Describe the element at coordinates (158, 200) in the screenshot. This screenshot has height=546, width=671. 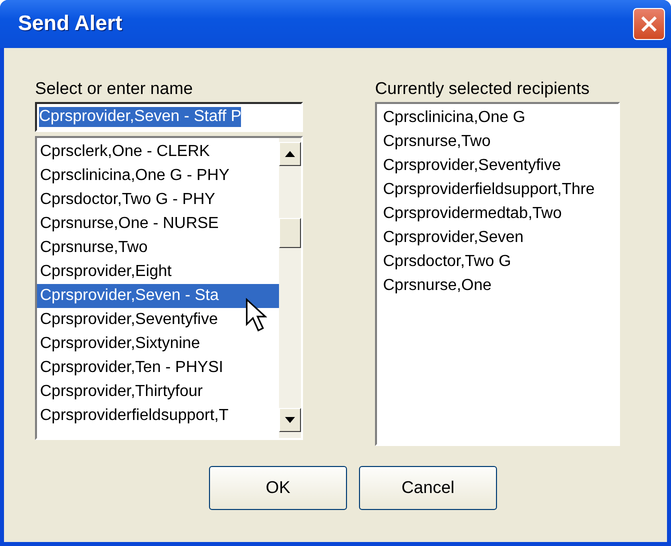
I see `list-item: Cprsdoctor,Two G - PHY` at that location.